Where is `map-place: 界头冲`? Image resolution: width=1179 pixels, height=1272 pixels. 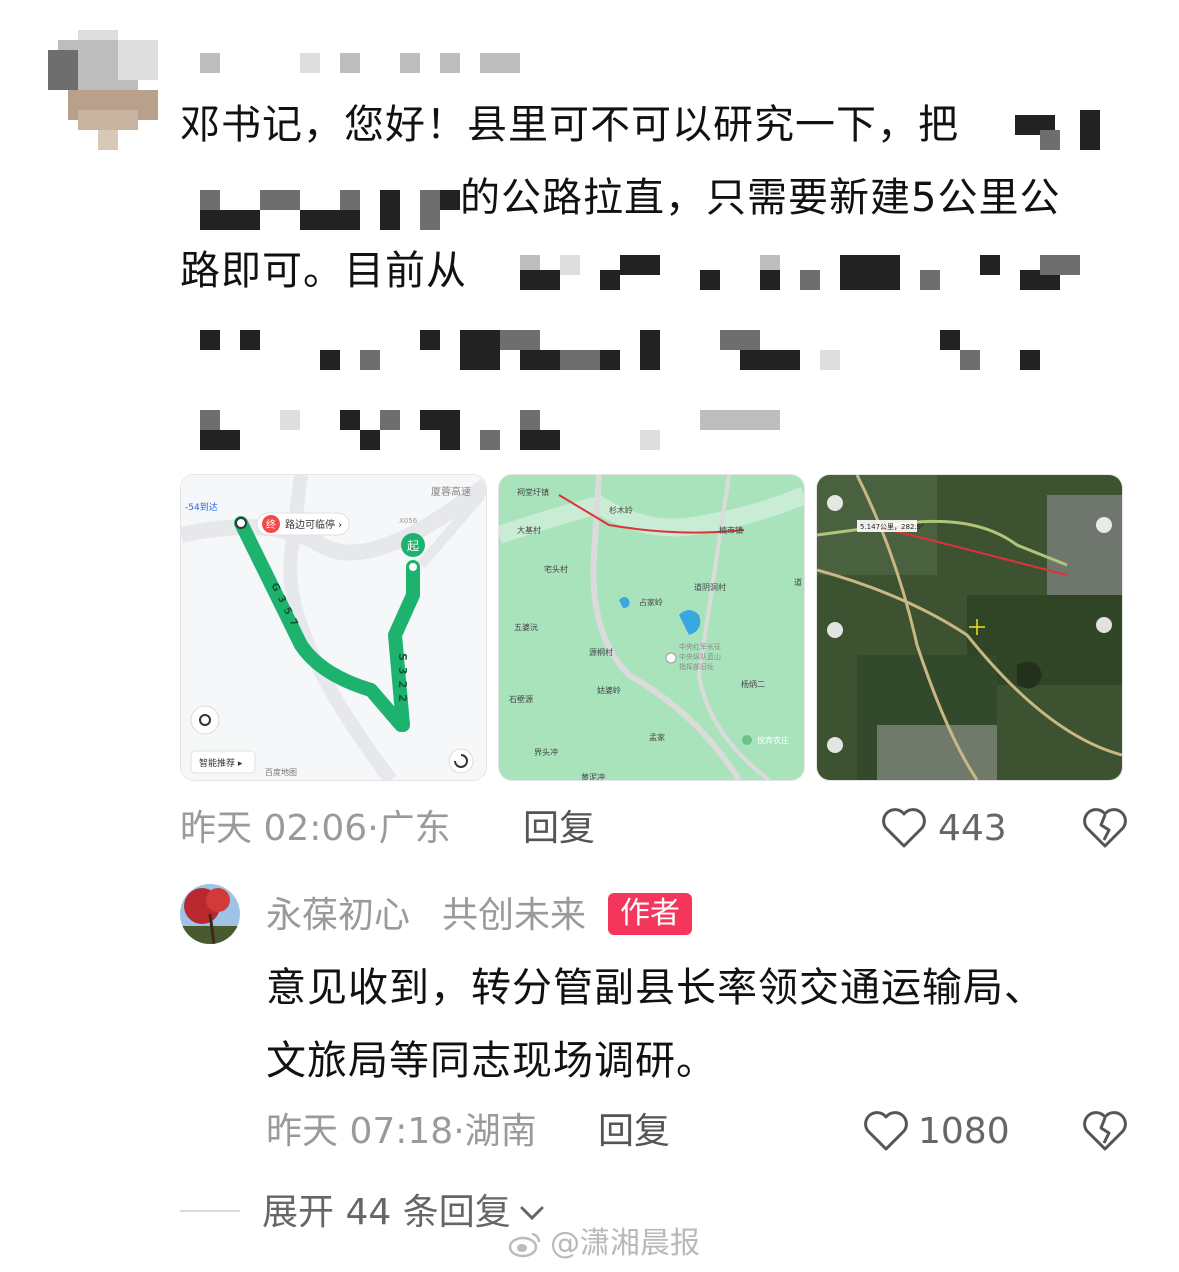 map-place: 界头冲 is located at coordinates (546, 752).